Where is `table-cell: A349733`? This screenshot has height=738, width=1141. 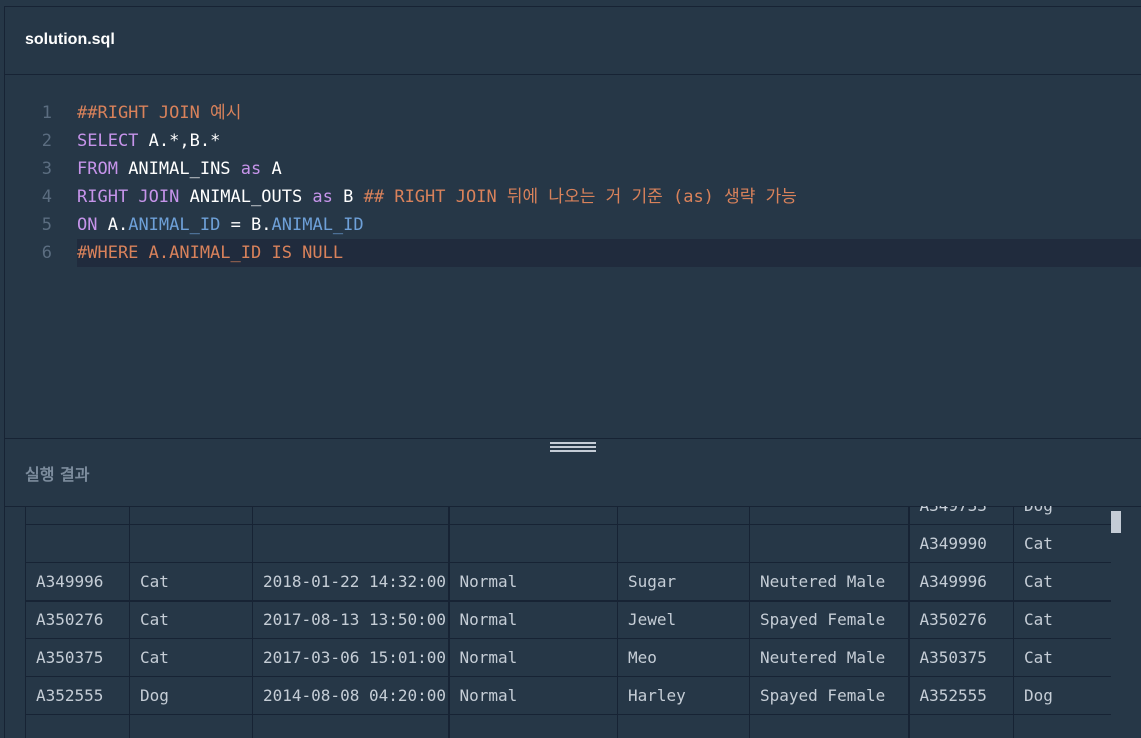 table-cell: A349733 is located at coordinates (961, 515).